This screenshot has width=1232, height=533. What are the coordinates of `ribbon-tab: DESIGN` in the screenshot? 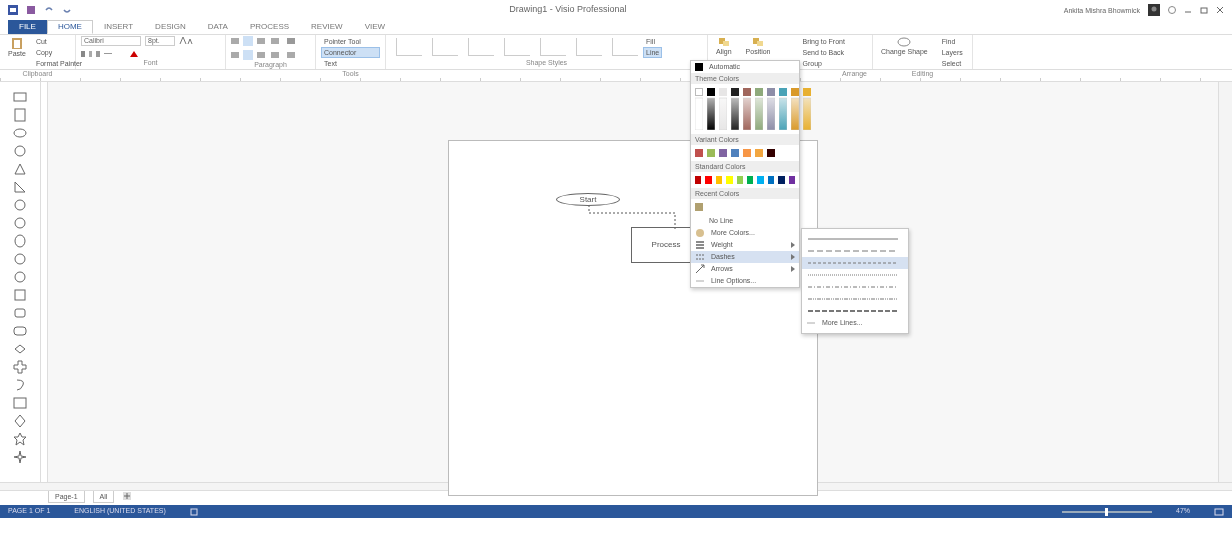 It's located at (170, 27).